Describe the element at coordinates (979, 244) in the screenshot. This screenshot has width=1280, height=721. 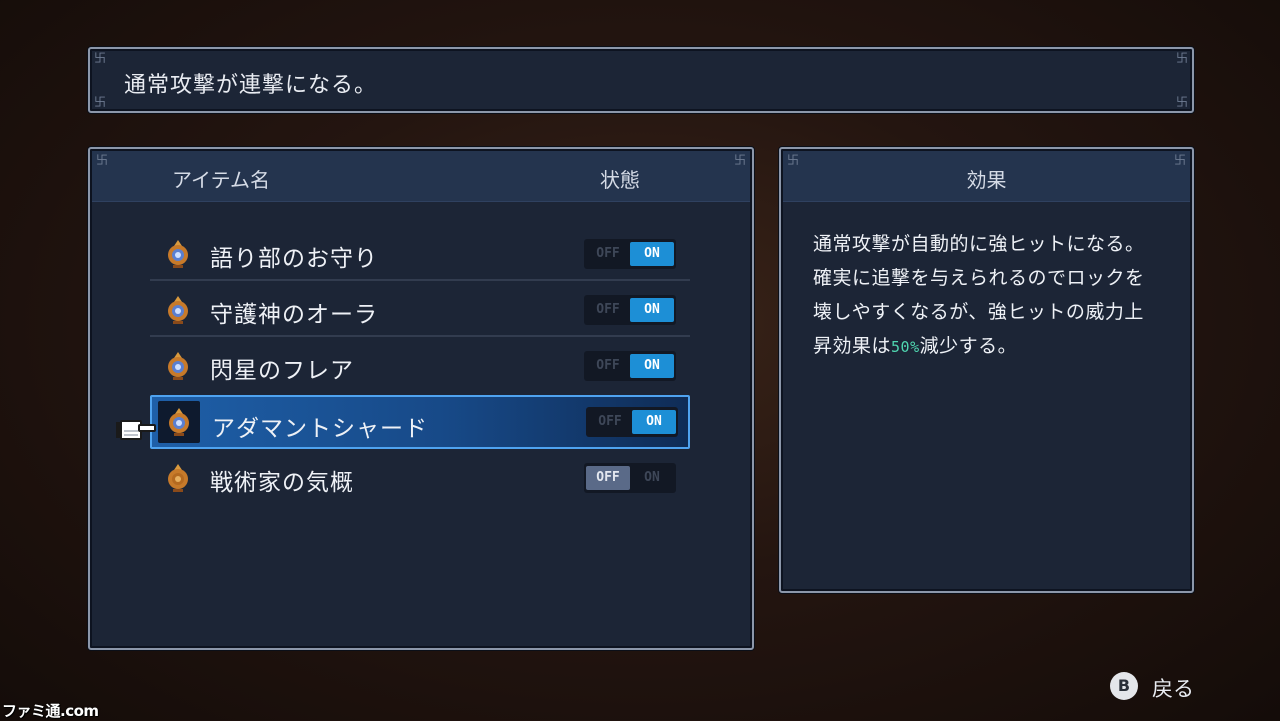
I see `effect-line: 通常攻撃が自動的に強ヒットになる。` at that location.